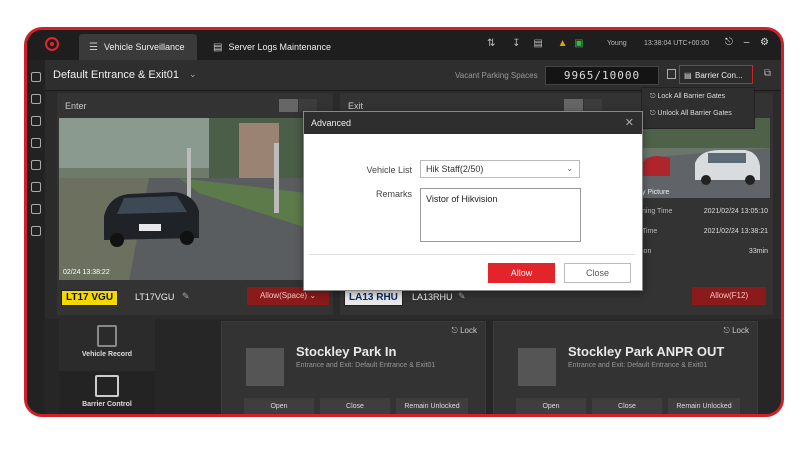 Image resolution: width=808 pixels, height=450 pixels. What do you see at coordinates (389, 170) in the screenshot?
I see `vehicle-list-label: Vehicle List` at bounding box center [389, 170].